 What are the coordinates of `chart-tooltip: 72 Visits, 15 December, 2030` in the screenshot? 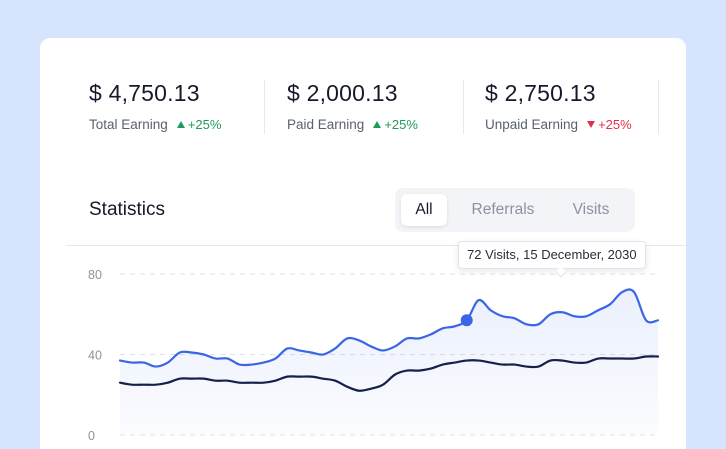 It's located at (552, 255).